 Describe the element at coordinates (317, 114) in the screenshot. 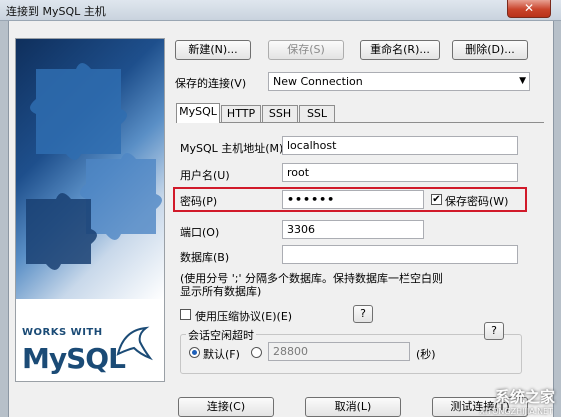

I see `tab-ssl: SSL` at that location.